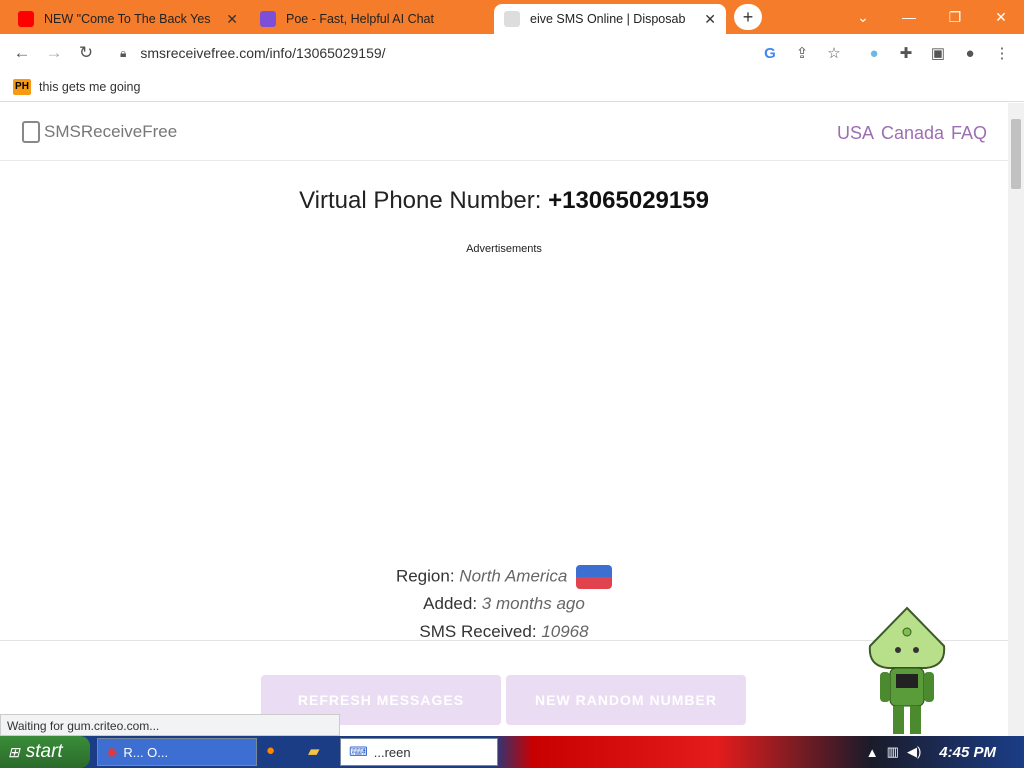 The width and height of the screenshot is (1024, 768). Describe the element at coordinates (54, 53) in the screenshot. I see `forward-icon: →` at that location.